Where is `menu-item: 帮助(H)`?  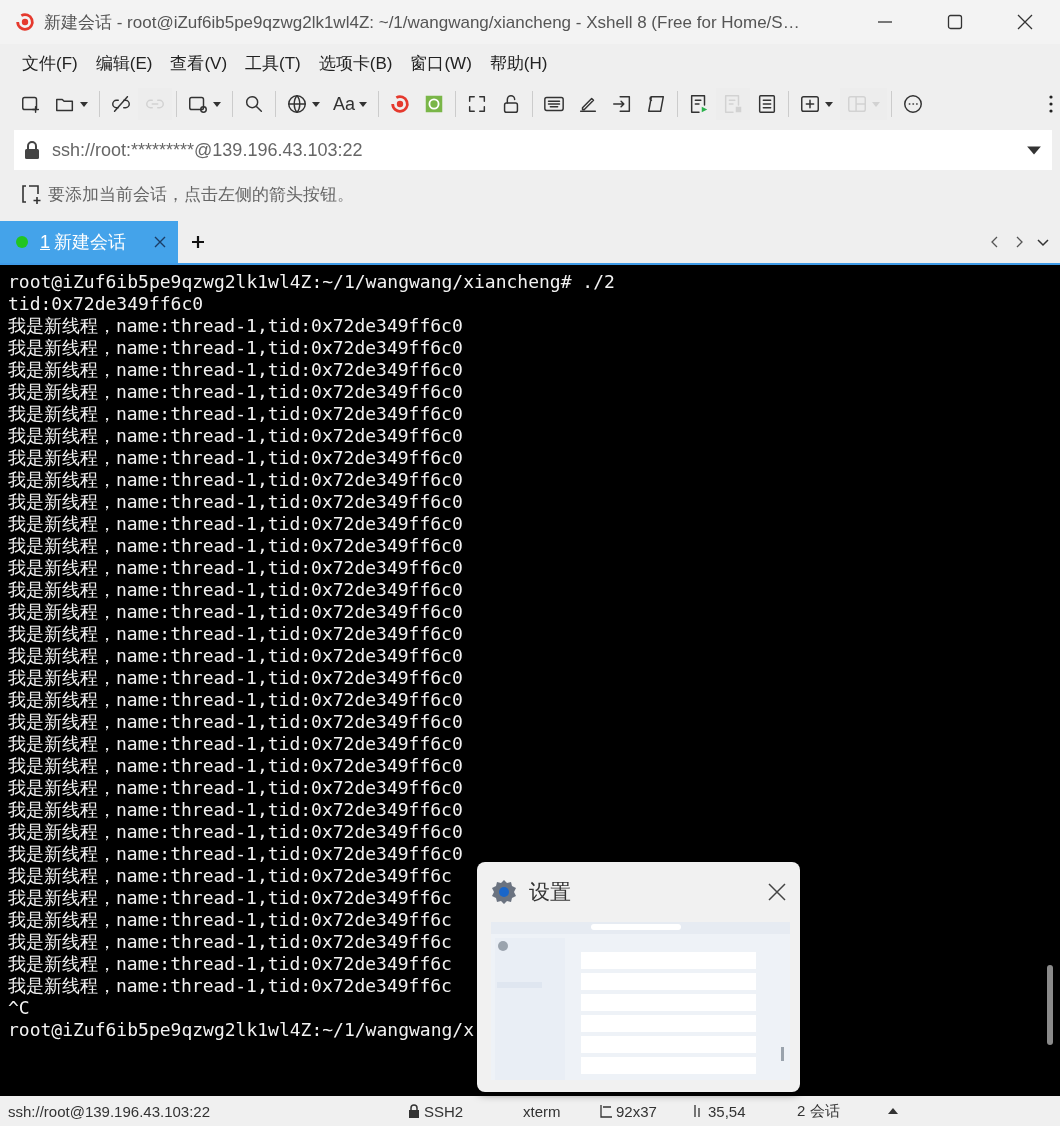
menu-item: 帮助(H) is located at coordinates (518, 63).